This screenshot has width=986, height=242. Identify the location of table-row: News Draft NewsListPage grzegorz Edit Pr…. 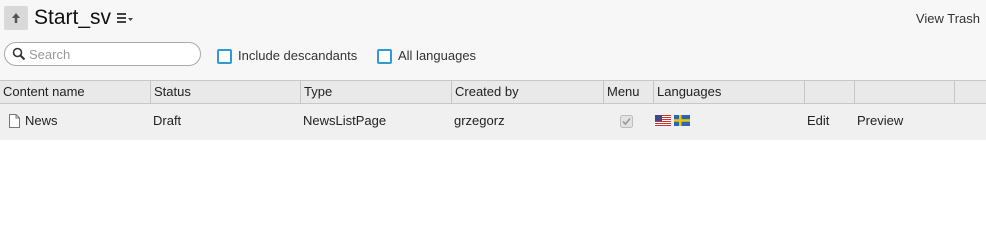
(493, 122).